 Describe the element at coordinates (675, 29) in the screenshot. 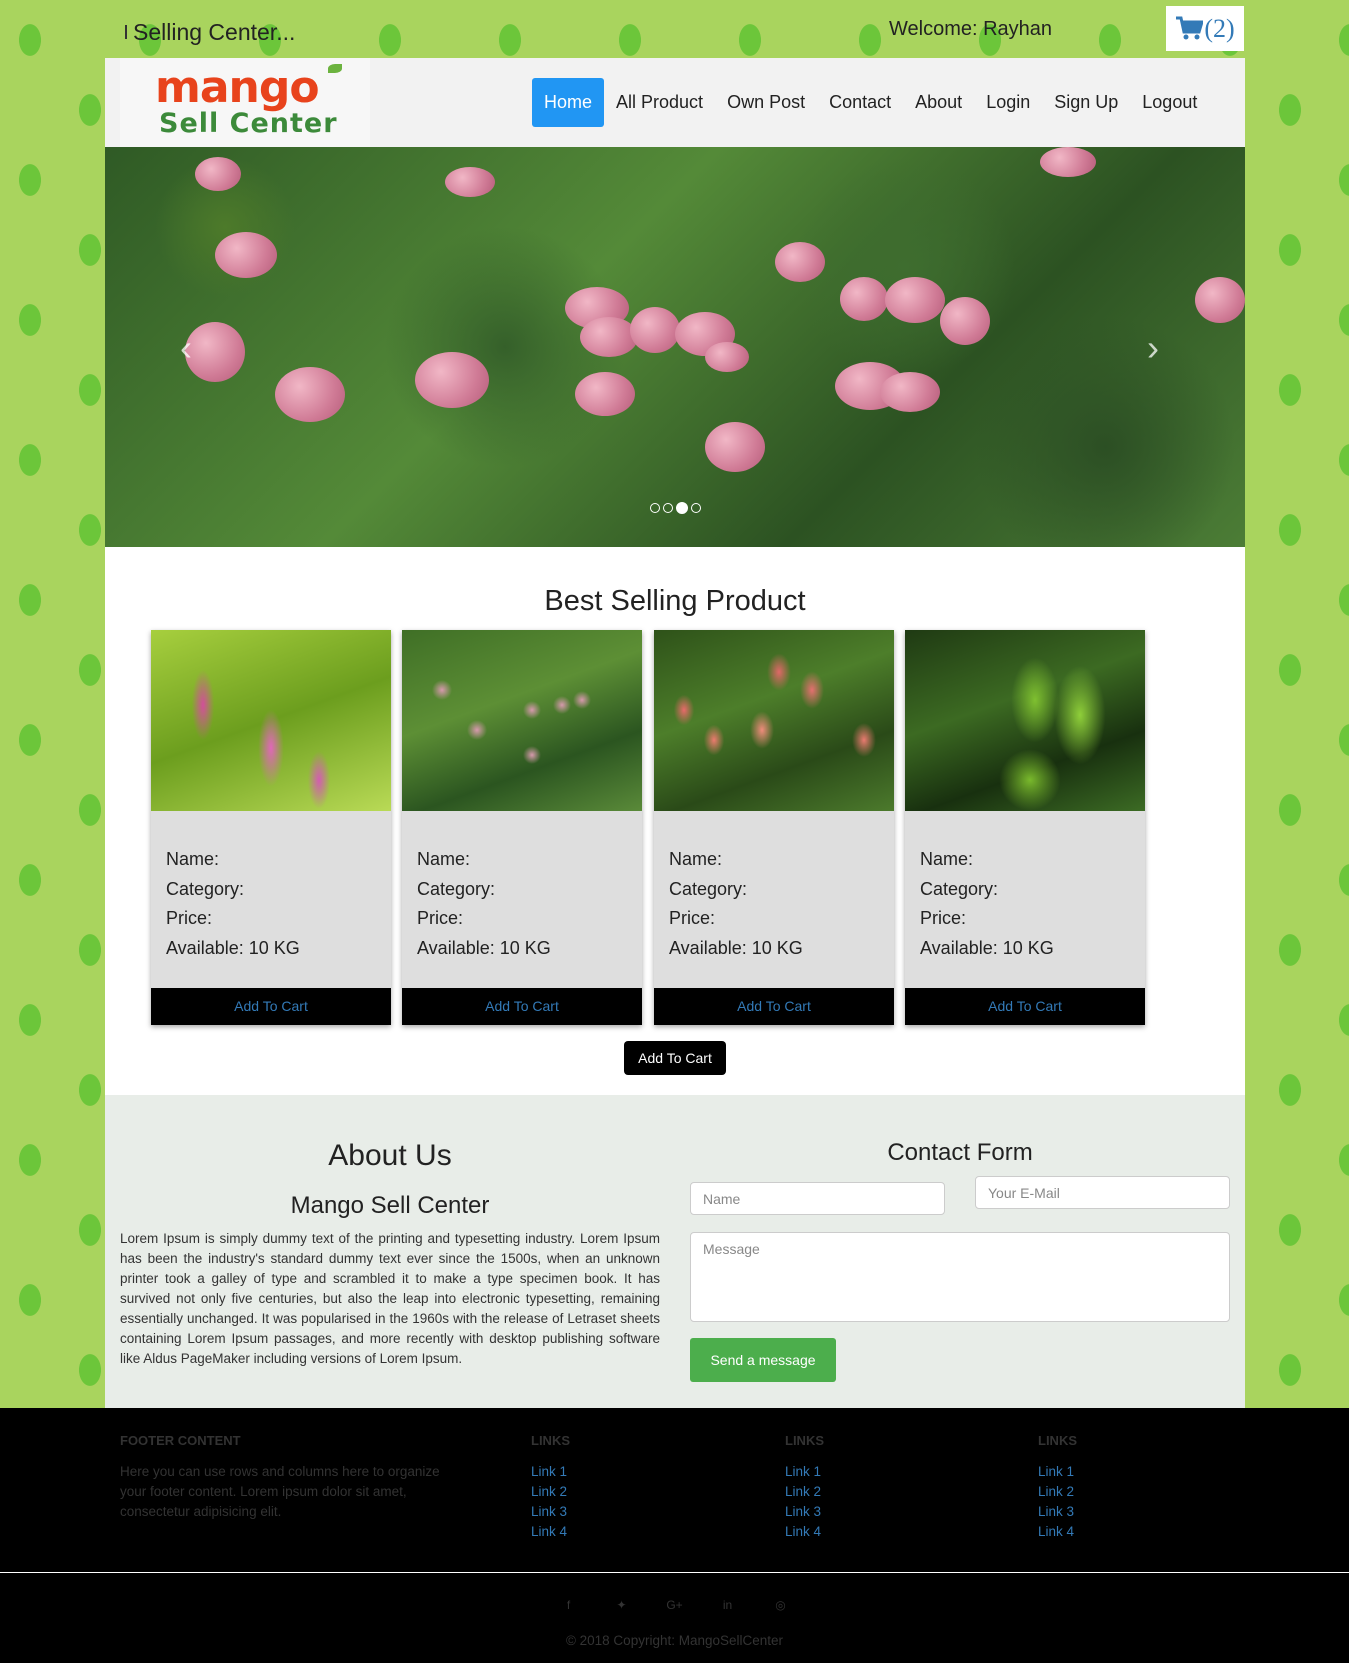

I see `top-bar: Selling Center... Welcome: Rayhan (2)` at that location.